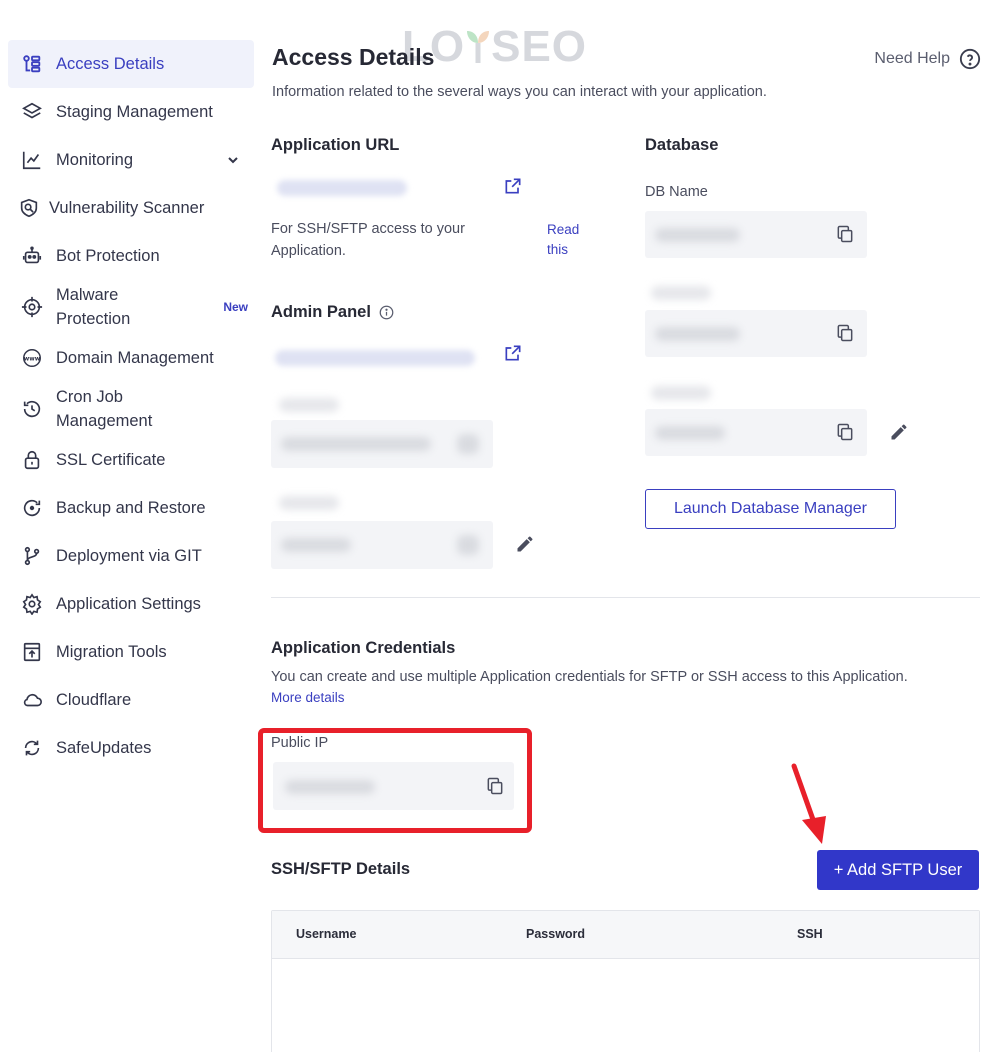 Image resolution: width=1000 pixels, height=1052 pixels. Describe the element at coordinates (95, 160) in the screenshot. I see `sidebar-item-label: Monitoring` at that location.